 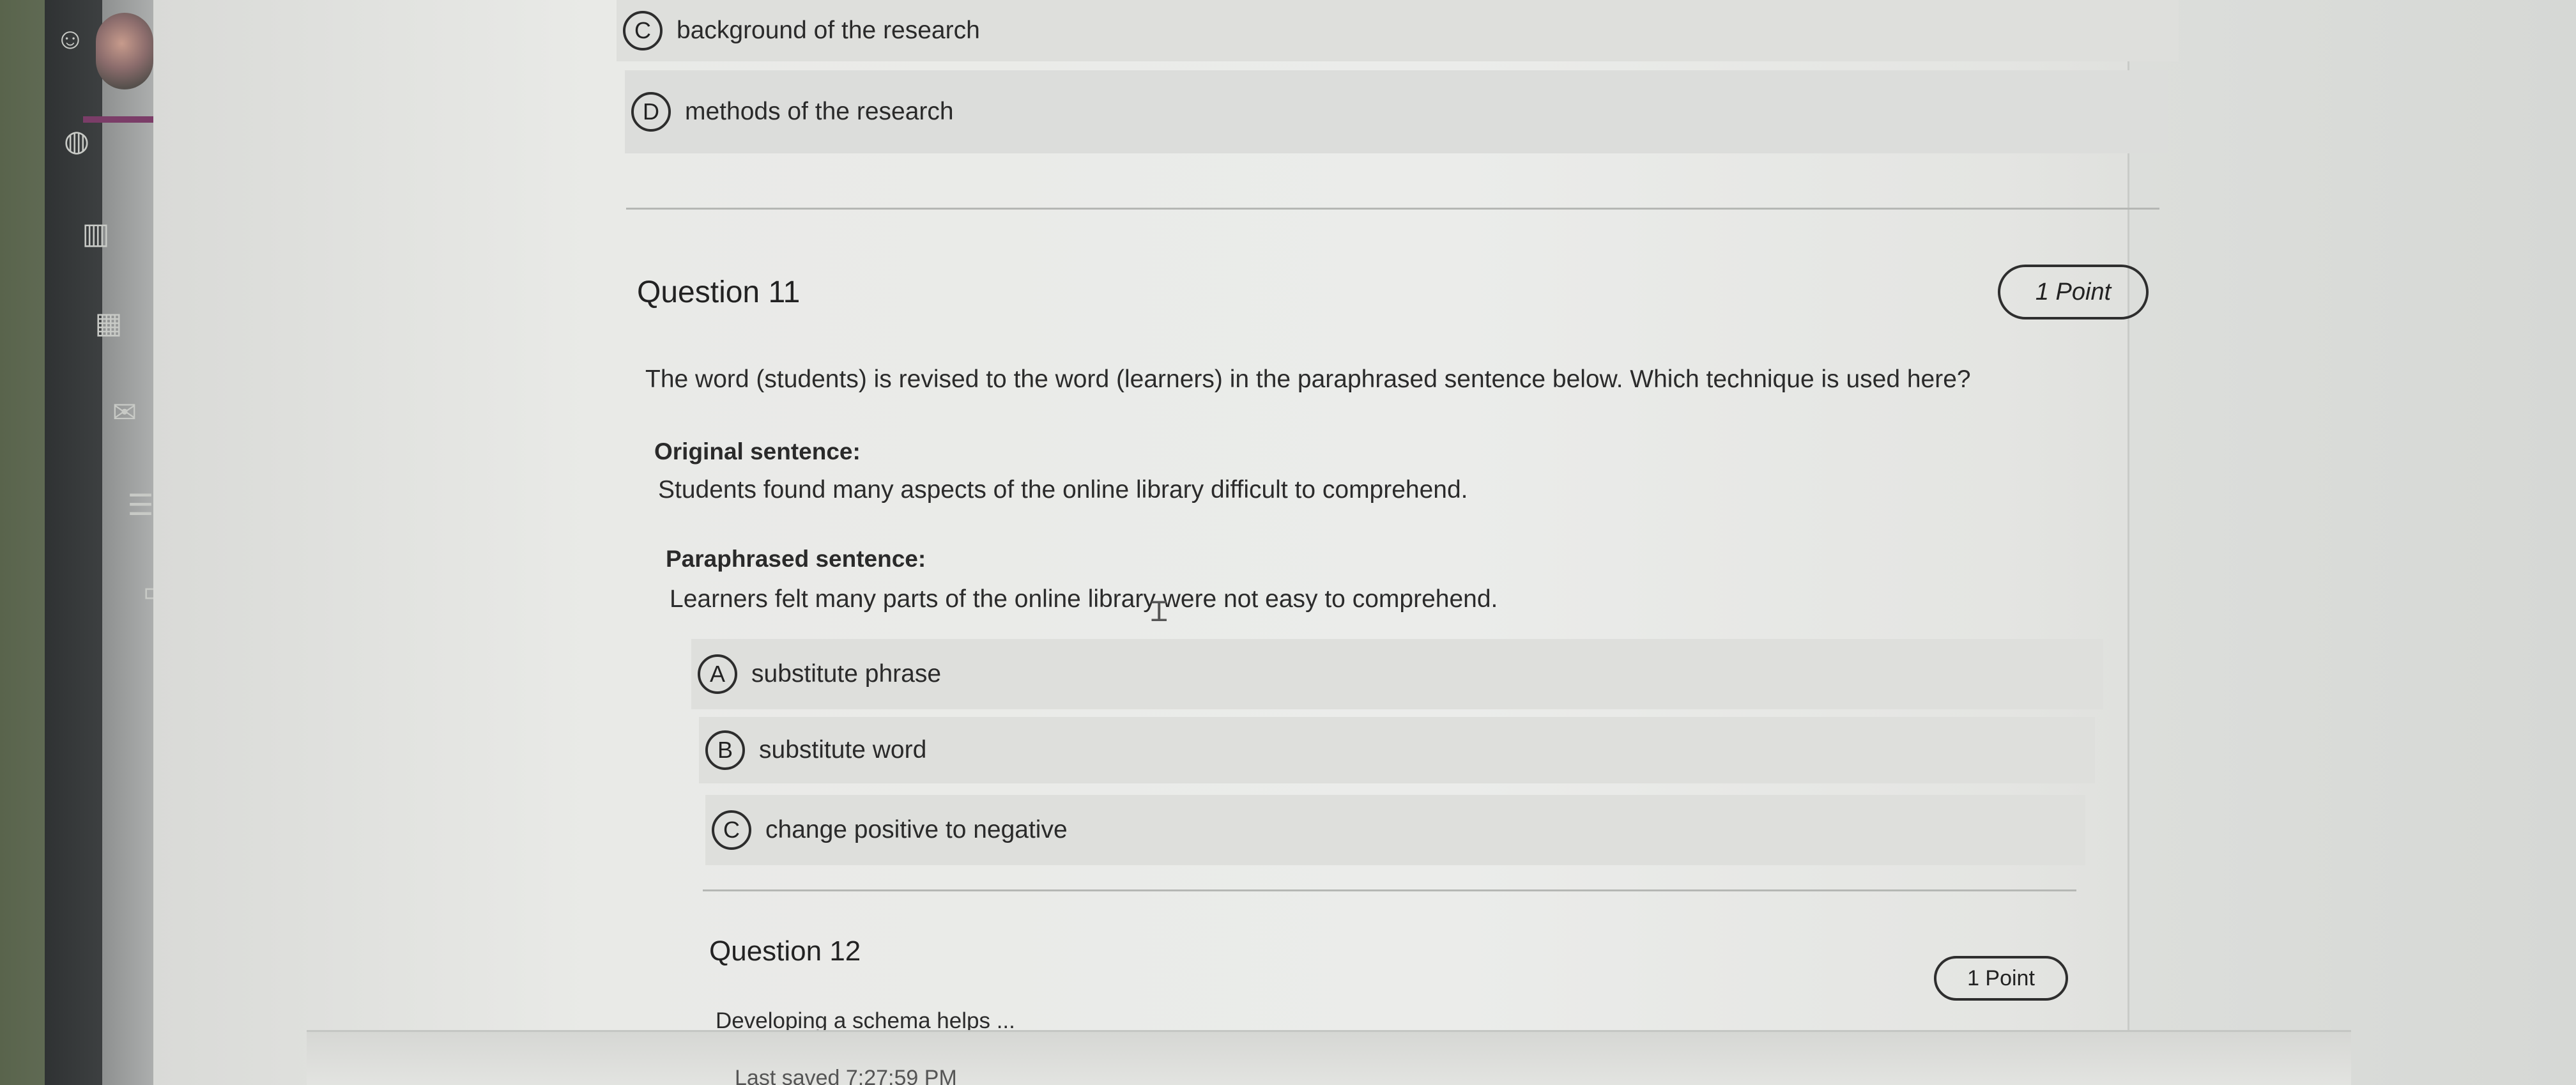 I want to click on text-cursor-icon: Ɪ, so click(x=1159, y=612).